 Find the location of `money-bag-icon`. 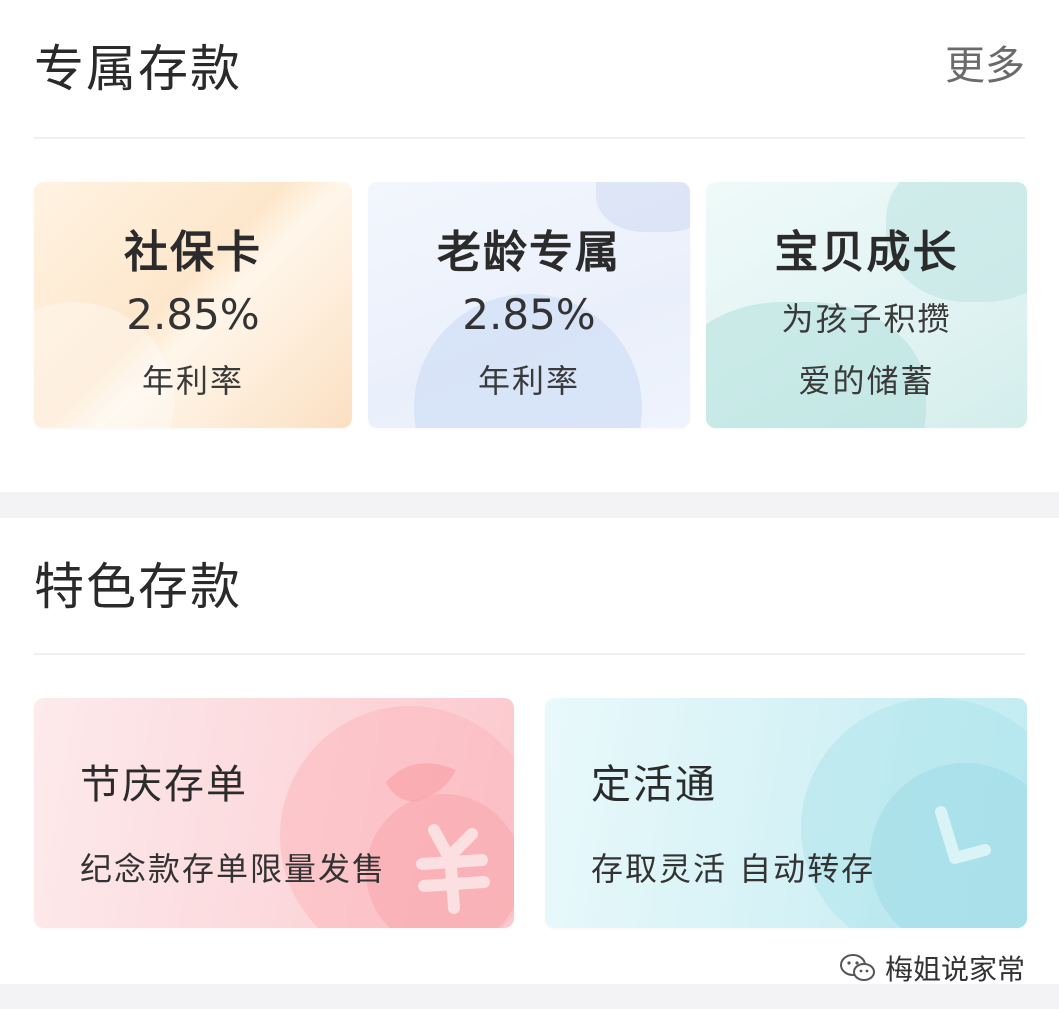

money-bag-icon is located at coordinates (440, 845).